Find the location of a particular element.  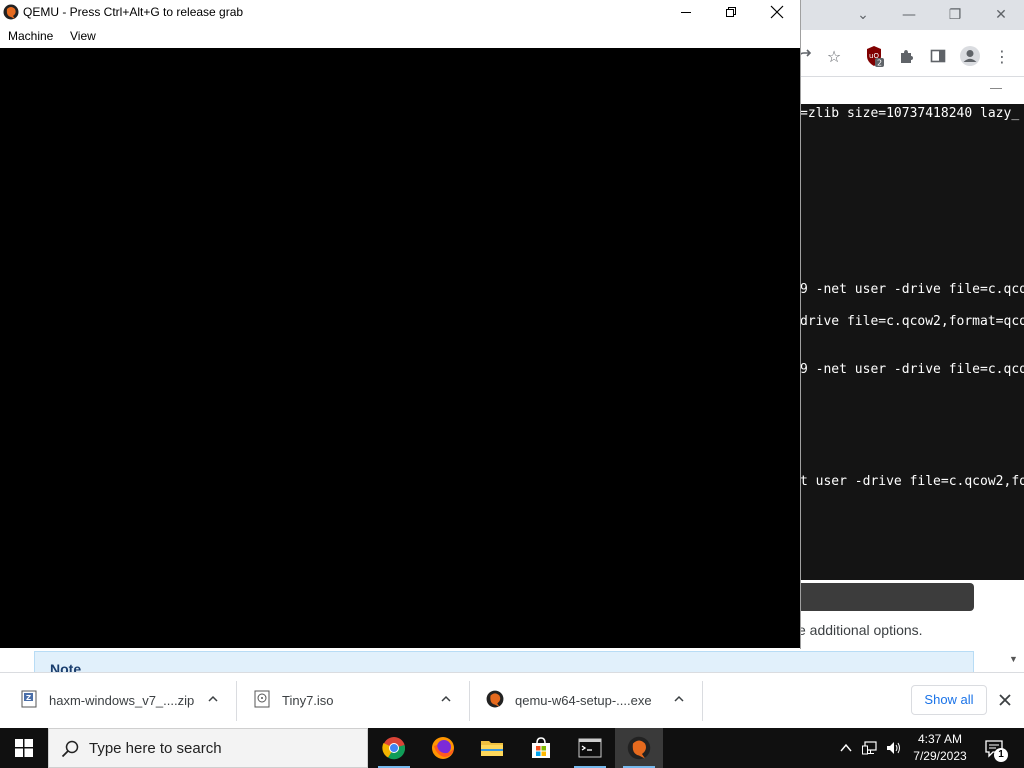

chrome-restore-button: ❐ is located at coordinates (955, 15).